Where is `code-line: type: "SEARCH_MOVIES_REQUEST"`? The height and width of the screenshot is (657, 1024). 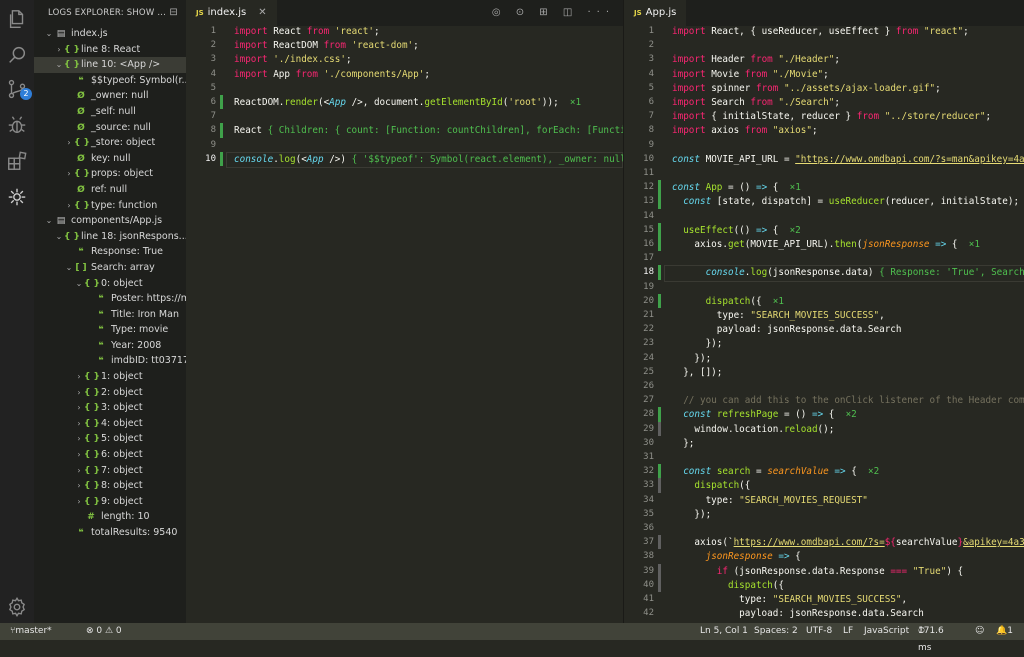
code-line: type: "SEARCH_MOVIES_REQUEST" is located at coordinates (770, 500).